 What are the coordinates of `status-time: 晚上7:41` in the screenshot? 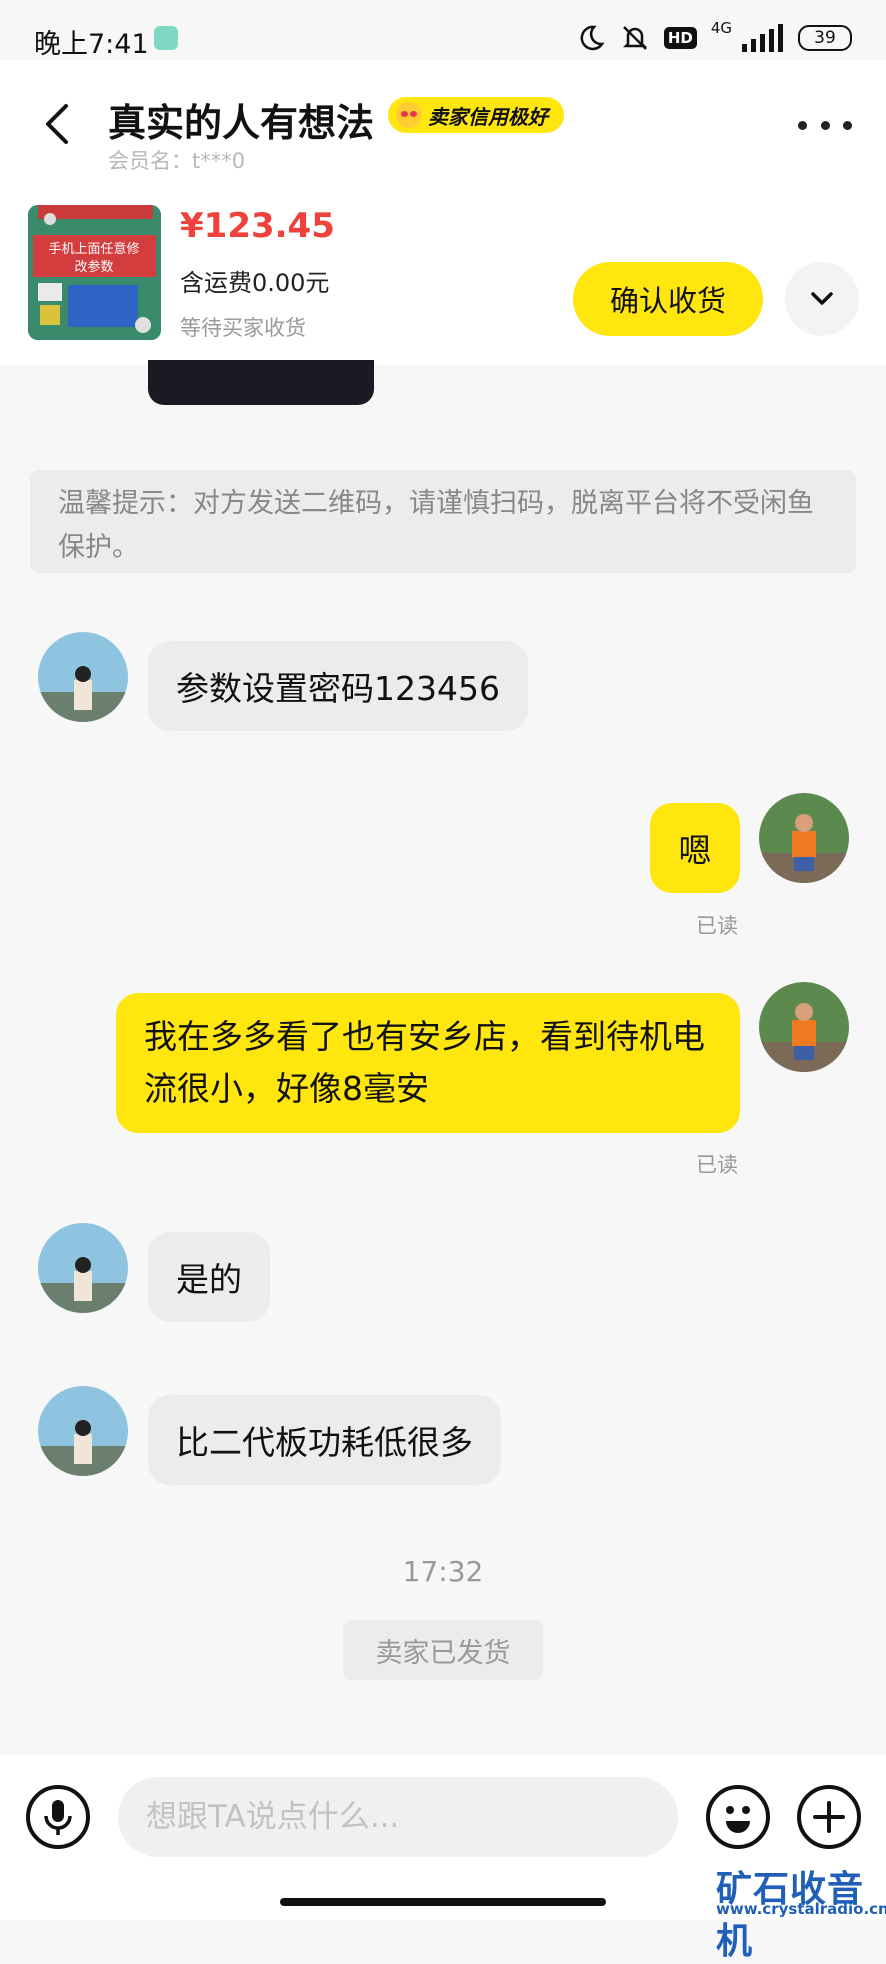 It's located at (91, 44).